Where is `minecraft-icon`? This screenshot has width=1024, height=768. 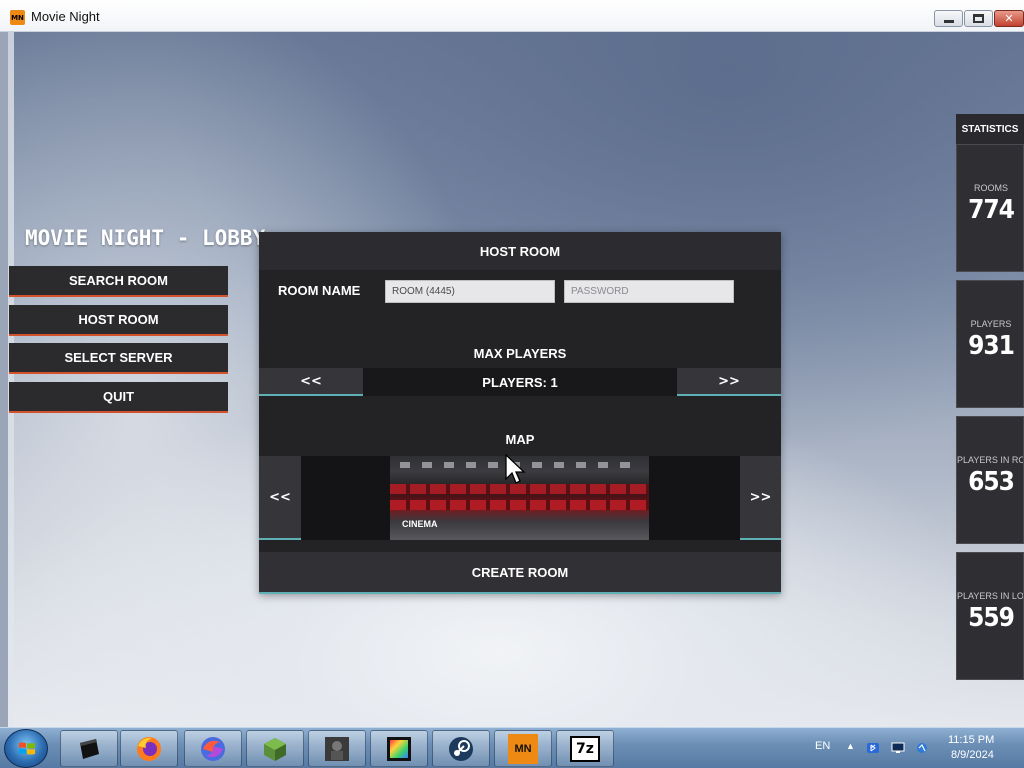
minecraft-icon is located at coordinates (275, 749).